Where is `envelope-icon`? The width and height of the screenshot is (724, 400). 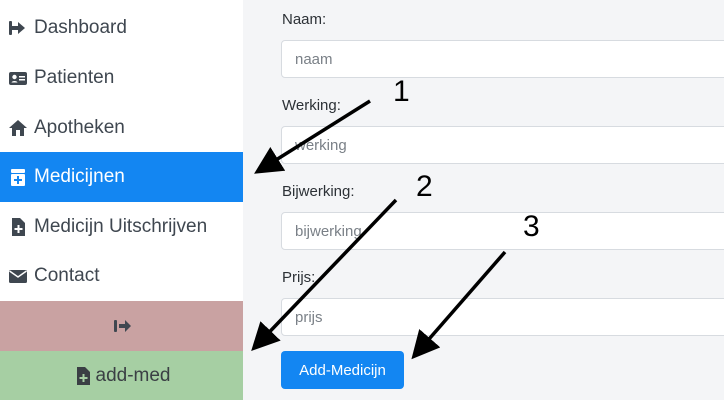
envelope-icon is located at coordinates (18, 276).